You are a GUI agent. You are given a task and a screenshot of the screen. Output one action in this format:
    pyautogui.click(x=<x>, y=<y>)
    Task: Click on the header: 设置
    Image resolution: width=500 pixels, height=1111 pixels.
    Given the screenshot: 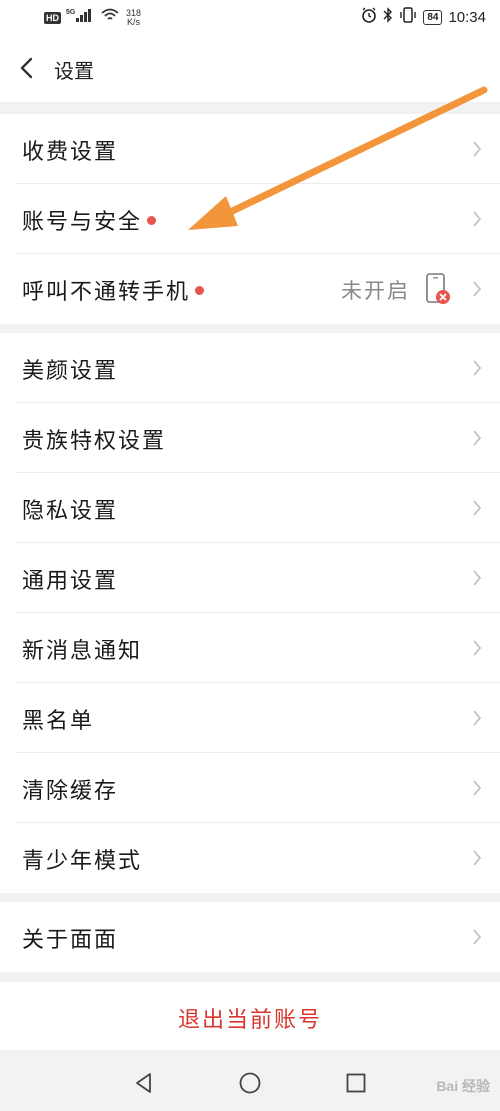 What is the action you would take?
    pyautogui.click(x=250, y=69)
    